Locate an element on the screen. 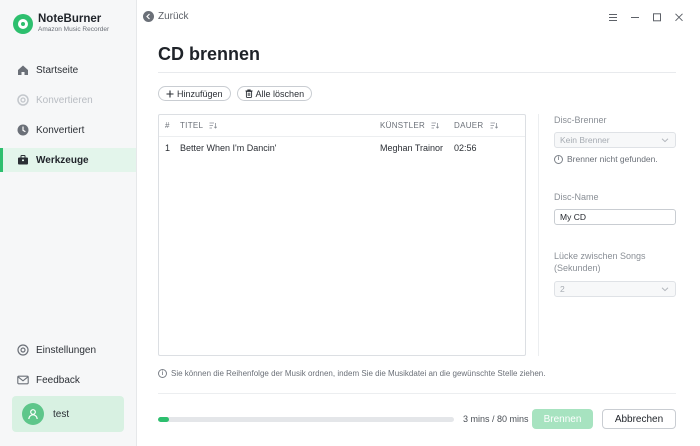 This screenshot has width=700, height=446. title-divider is located at coordinates (417, 72).